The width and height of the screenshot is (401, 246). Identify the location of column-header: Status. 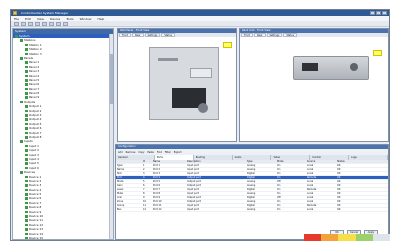
(351, 161).